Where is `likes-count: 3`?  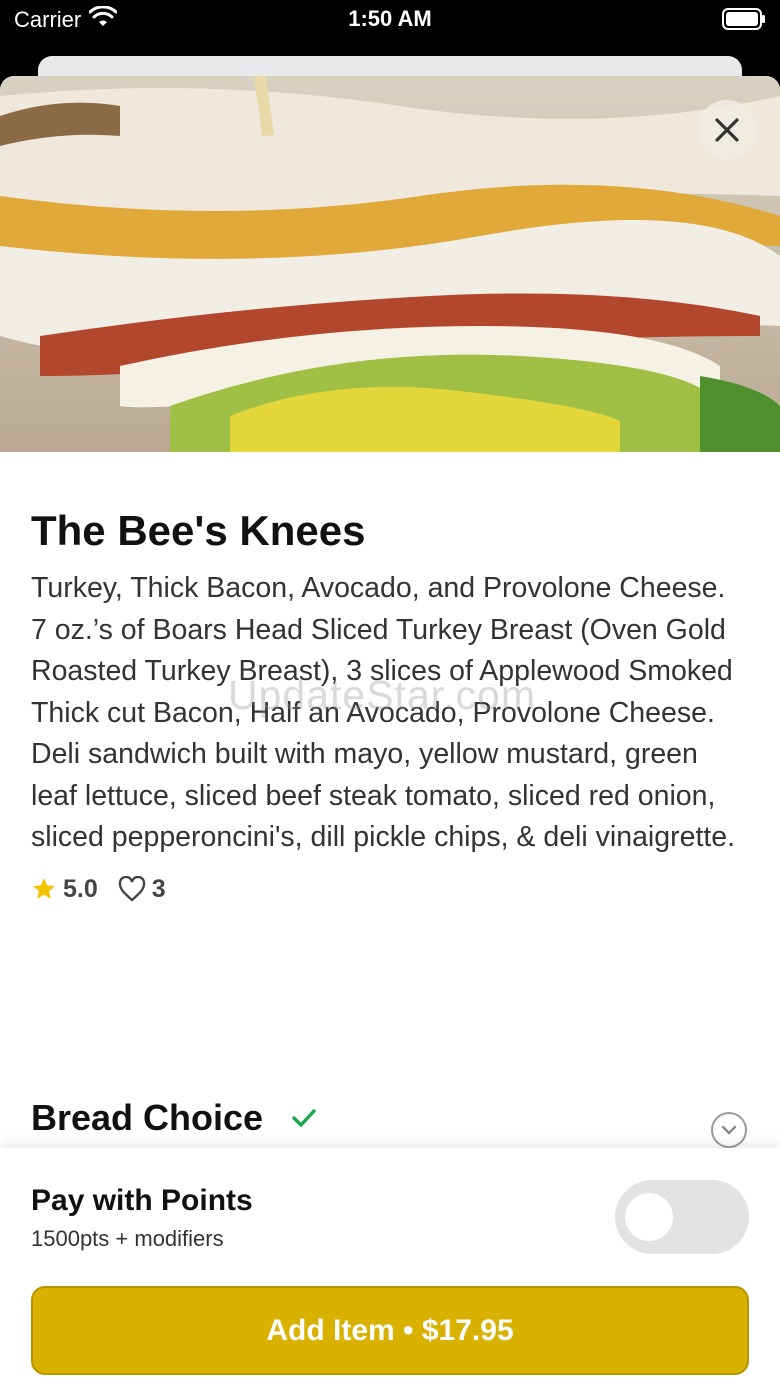
likes-count: 3 is located at coordinates (158, 888).